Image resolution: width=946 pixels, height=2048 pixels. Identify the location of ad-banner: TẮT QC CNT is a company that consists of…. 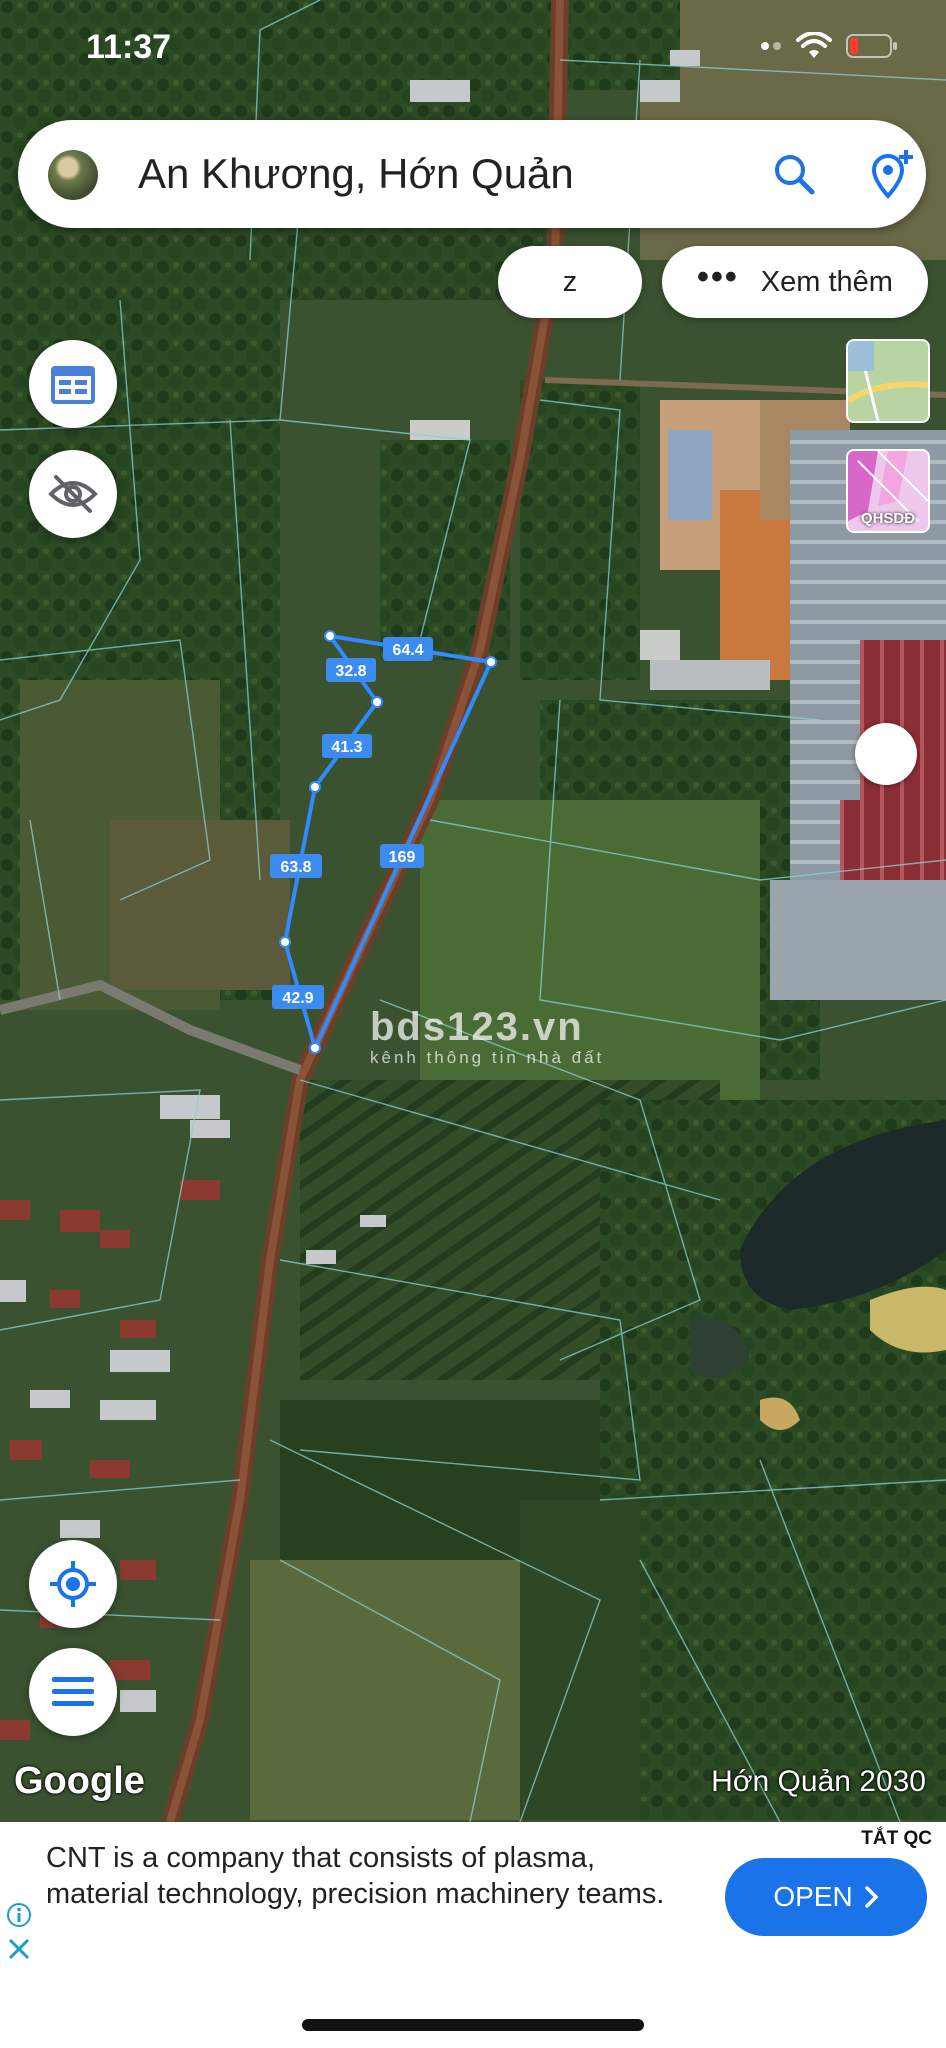
(473, 1895).